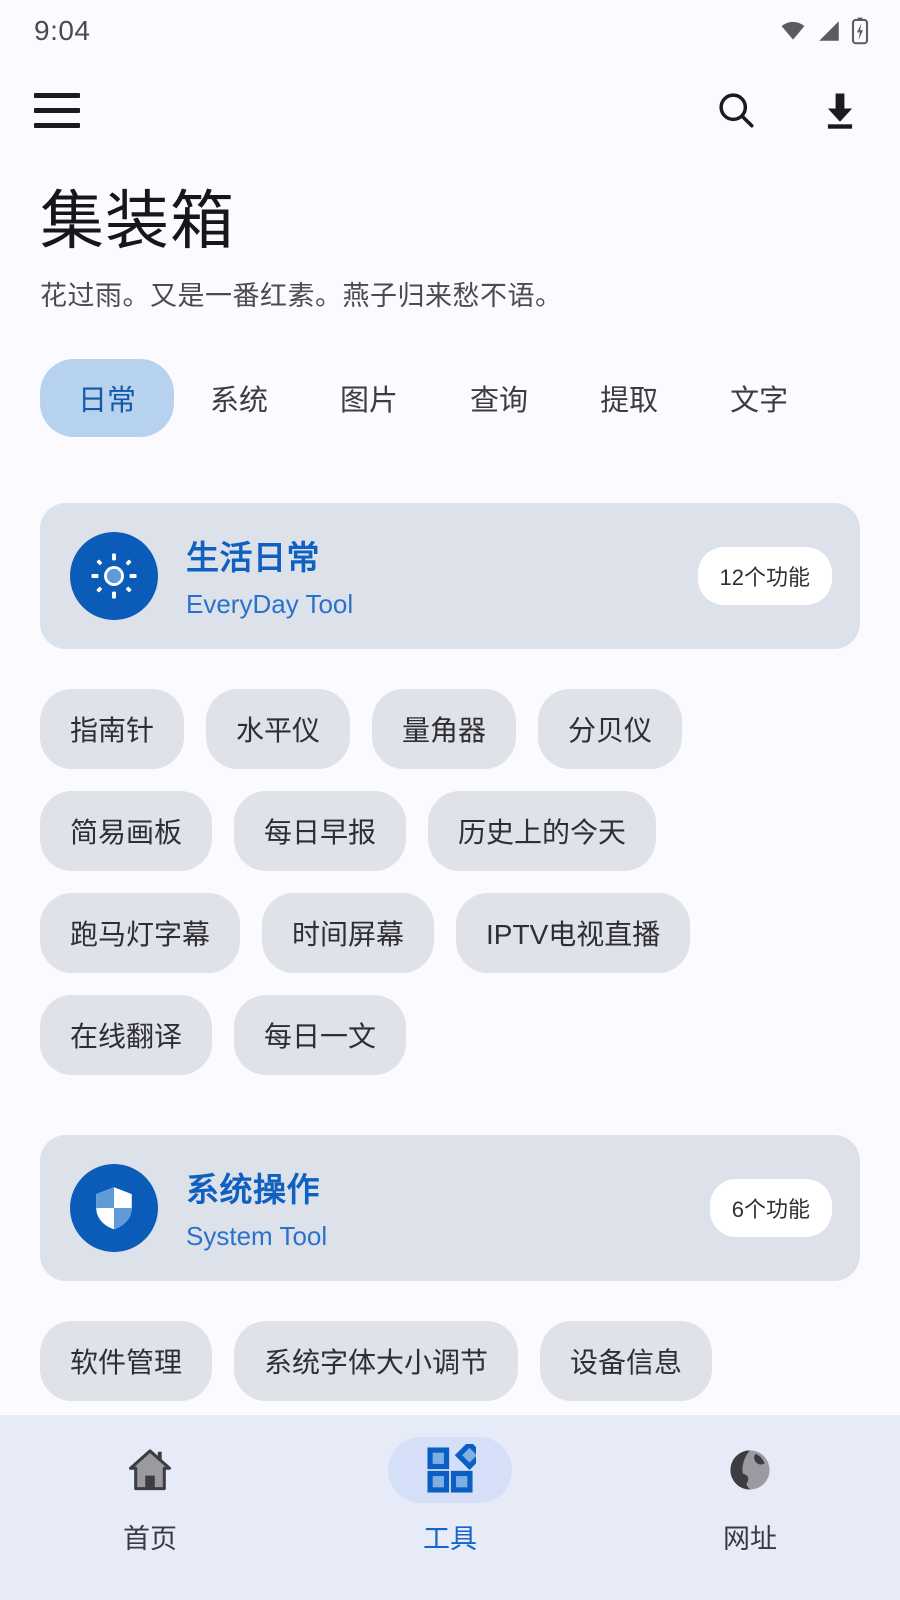 This screenshot has width=900, height=1600. What do you see at coordinates (793, 30) in the screenshot?
I see `wifi-icon` at bounding box center [793, 30].